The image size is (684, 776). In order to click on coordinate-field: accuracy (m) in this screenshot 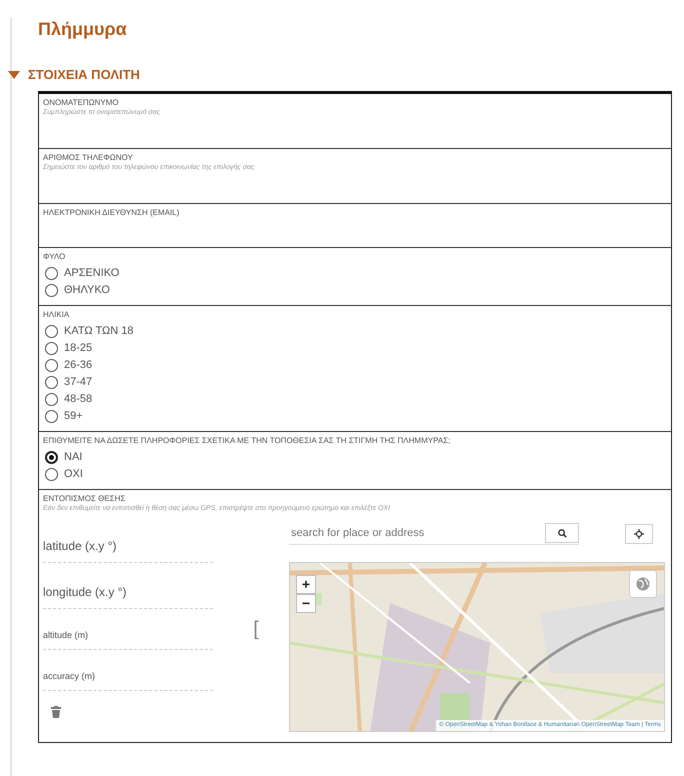, I will do `click(128, 670)`.